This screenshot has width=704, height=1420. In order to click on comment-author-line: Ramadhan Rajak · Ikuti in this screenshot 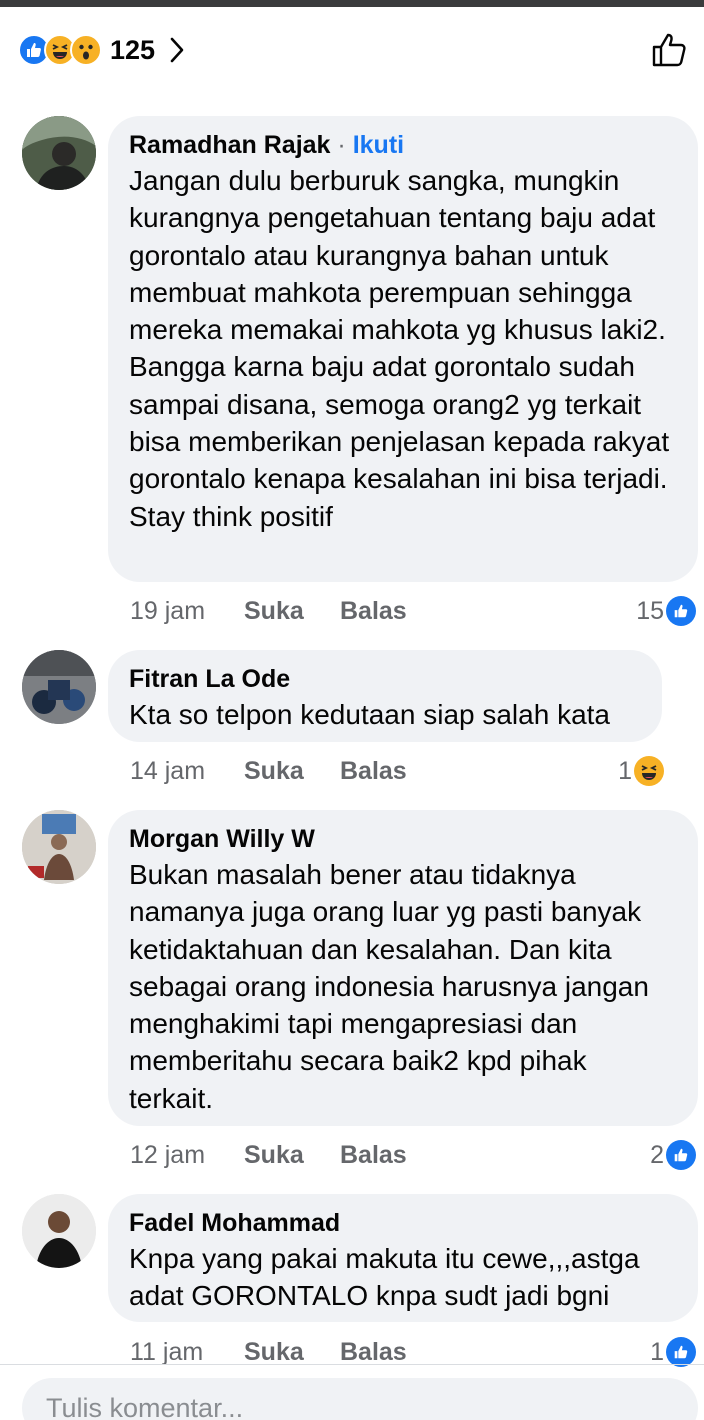, I will do `click(402, 145)`.